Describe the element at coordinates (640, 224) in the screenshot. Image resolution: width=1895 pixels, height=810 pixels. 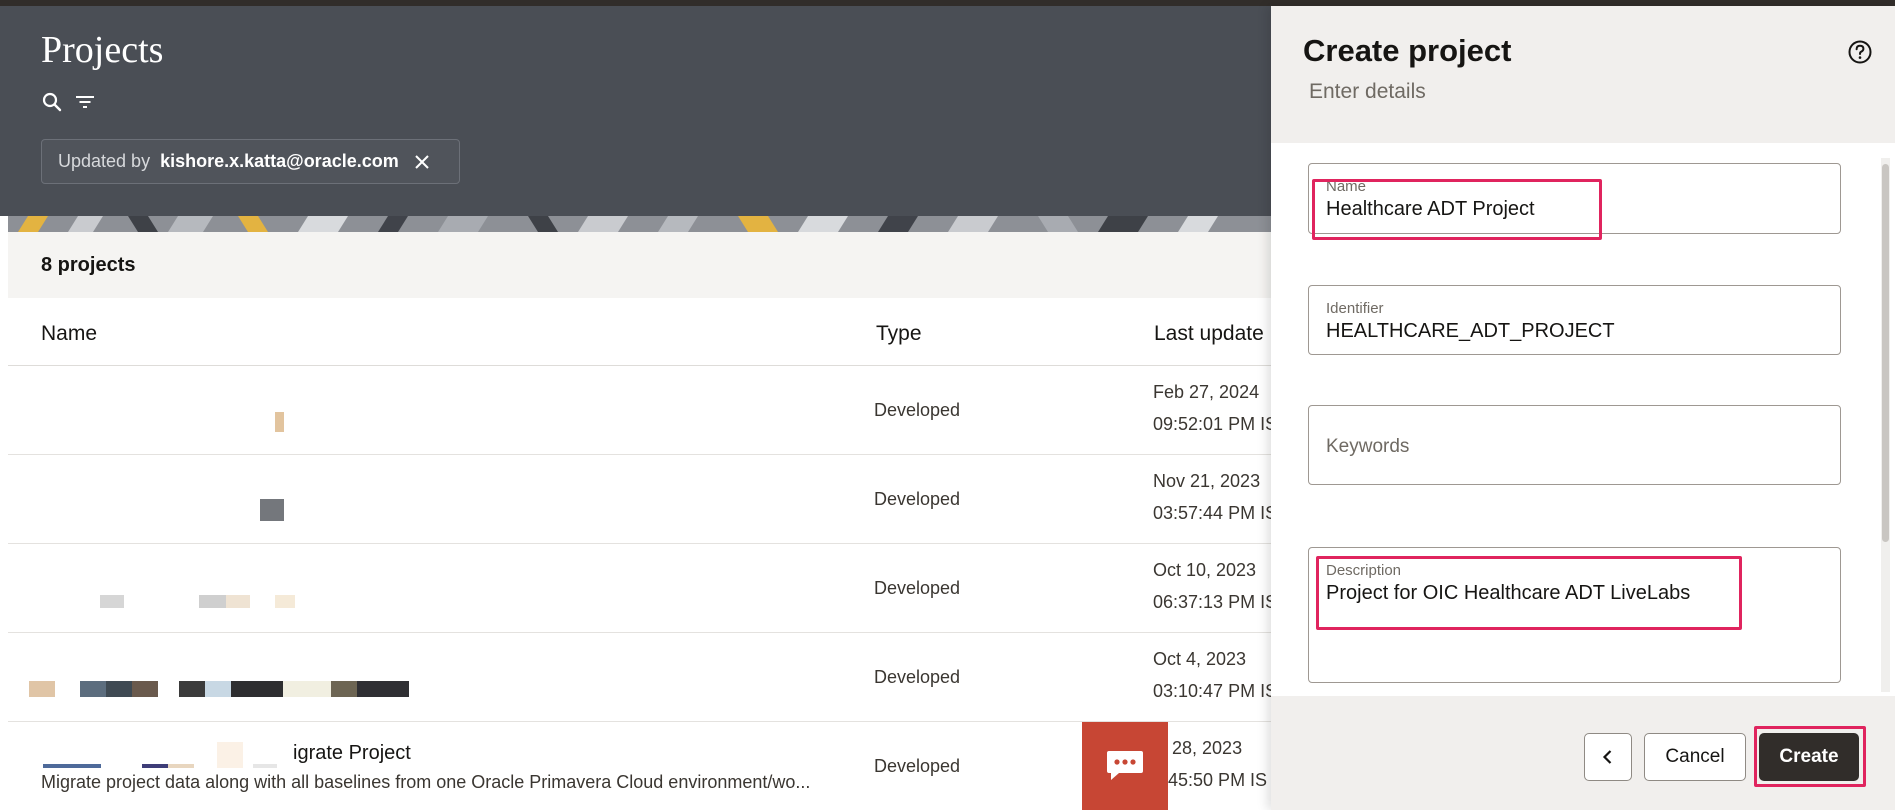
I see `decorative-pattern` at that location.